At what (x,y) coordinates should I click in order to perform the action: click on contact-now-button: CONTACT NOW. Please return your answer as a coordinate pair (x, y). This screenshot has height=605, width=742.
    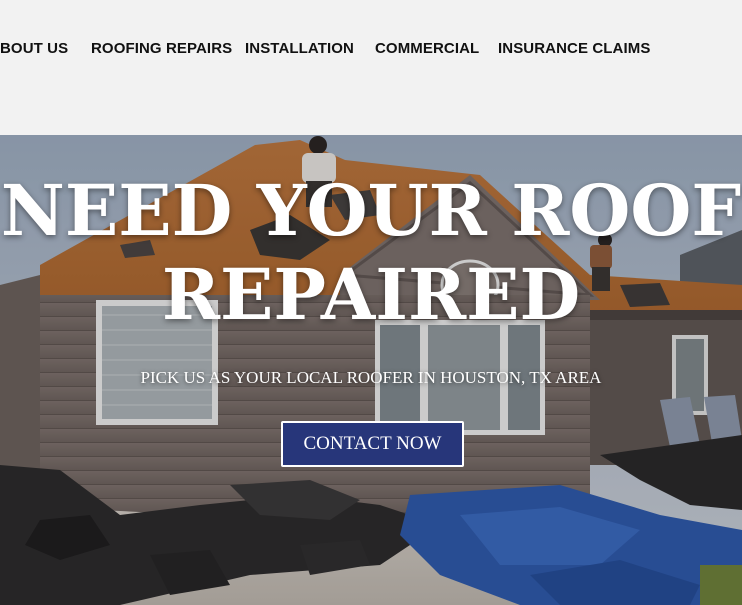
    Looking at the image, I should click on (372, 444).